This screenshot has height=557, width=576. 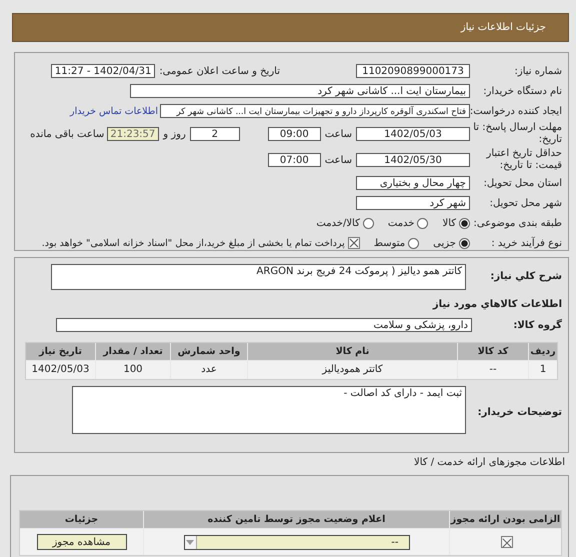 What do you see at coordinates (352, 370) in the screenshot?
I see `table-cell: کاتتر همودیالیز` at bounding box center [352, 370].